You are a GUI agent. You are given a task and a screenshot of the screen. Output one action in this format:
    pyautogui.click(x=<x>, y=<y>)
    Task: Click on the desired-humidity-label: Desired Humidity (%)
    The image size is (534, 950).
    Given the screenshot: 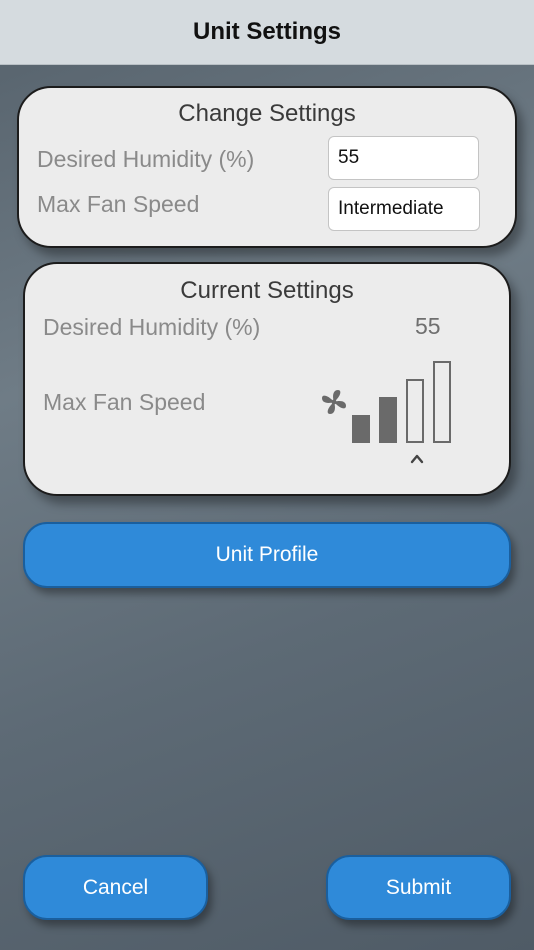 What is the action you would take?
    pyautogui.click(x=146, y=159)
    